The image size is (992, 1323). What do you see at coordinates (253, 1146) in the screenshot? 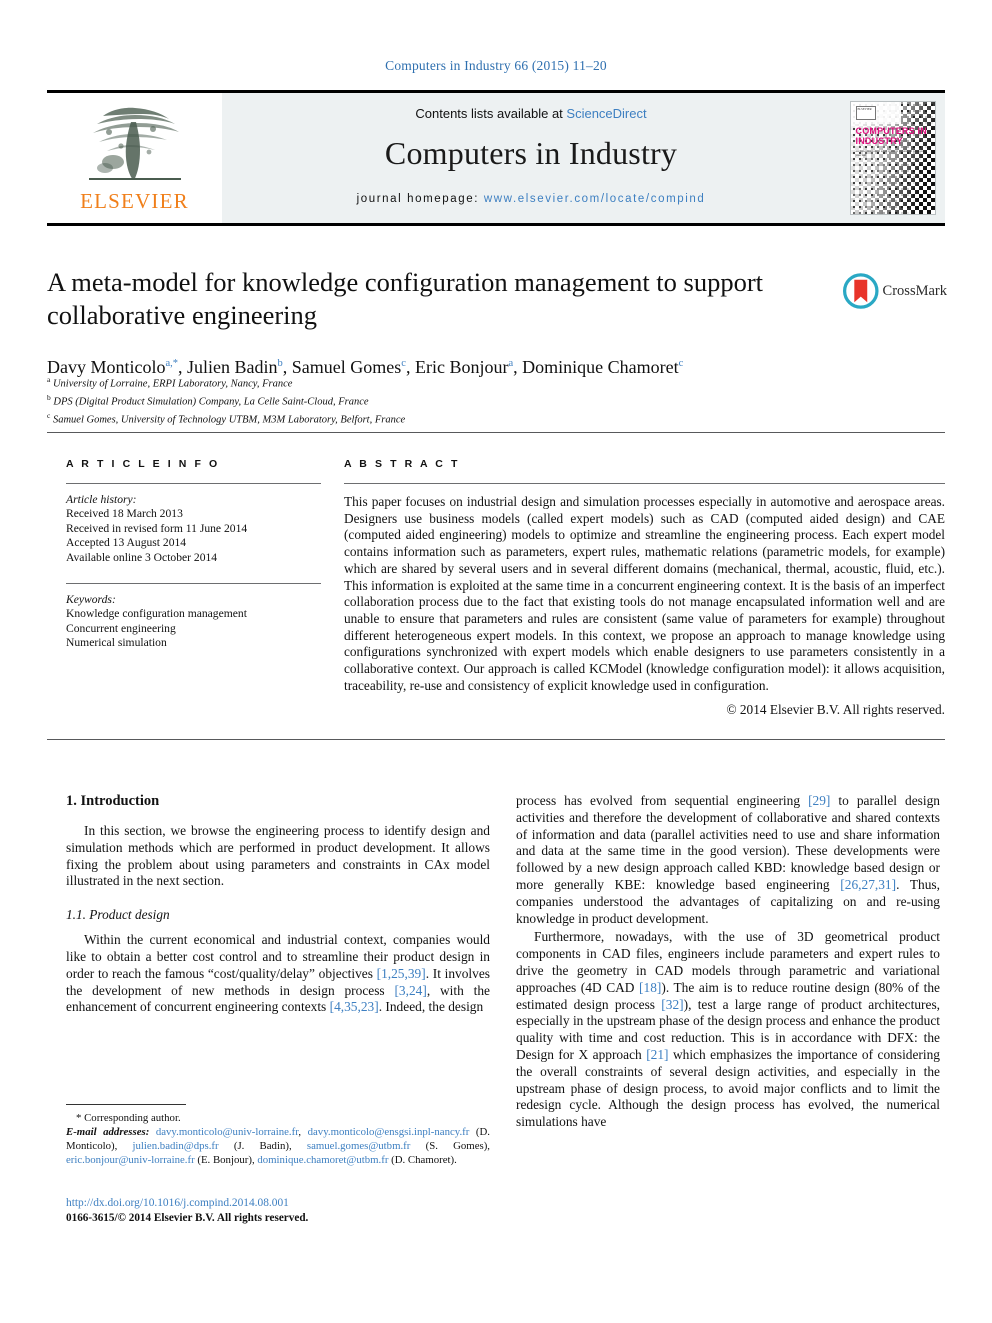
I see `email-owner: (J. Badin)` at bounding box center [253, 1146].